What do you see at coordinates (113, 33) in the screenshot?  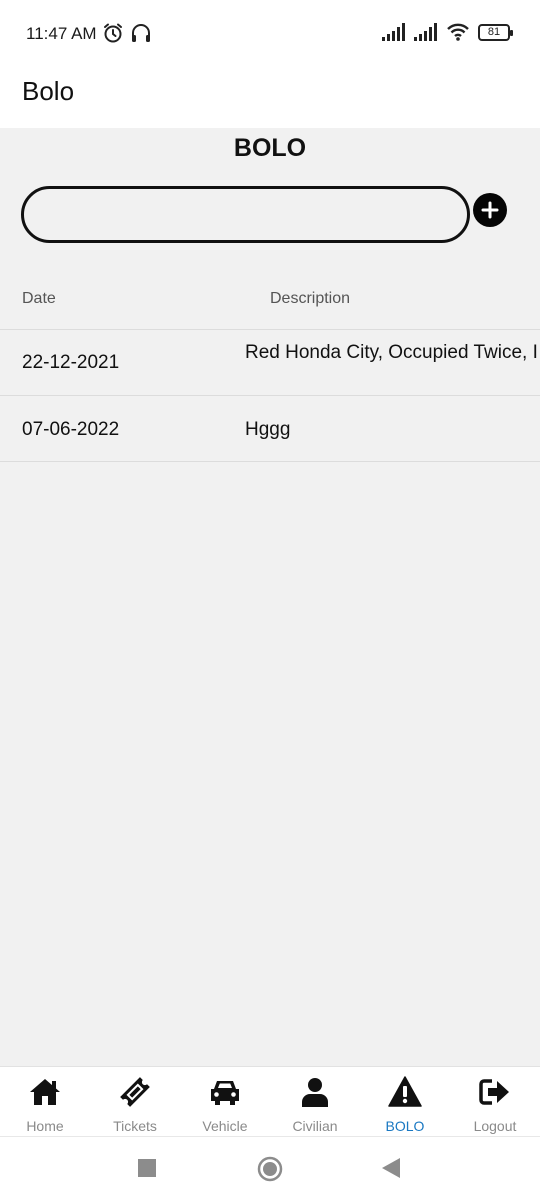 I see `alarm-icon` at bounding box center [113, 33].